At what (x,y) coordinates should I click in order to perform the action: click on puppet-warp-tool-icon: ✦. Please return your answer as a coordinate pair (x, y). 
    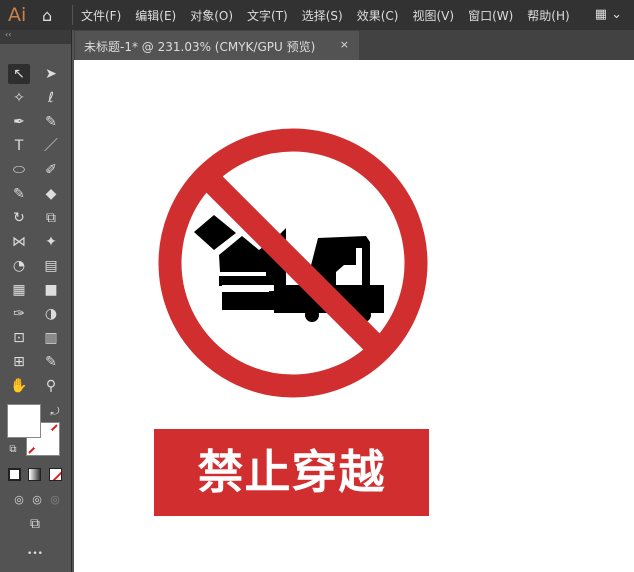
    Looking at the image, I should click on (51, 242).